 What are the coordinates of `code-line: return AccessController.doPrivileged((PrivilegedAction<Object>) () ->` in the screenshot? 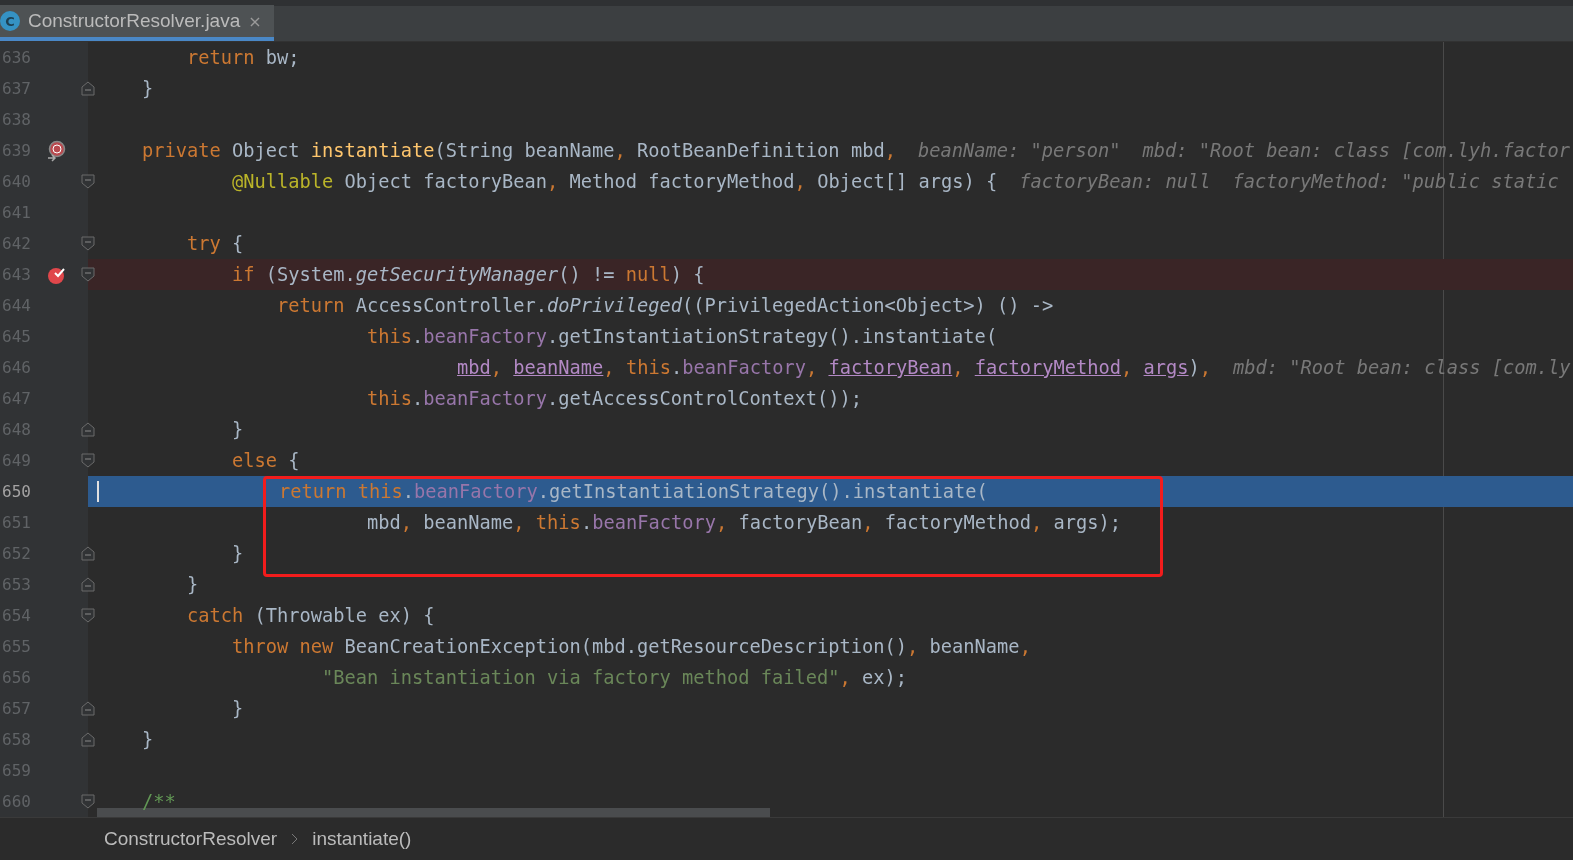 It's located at (665, 305).